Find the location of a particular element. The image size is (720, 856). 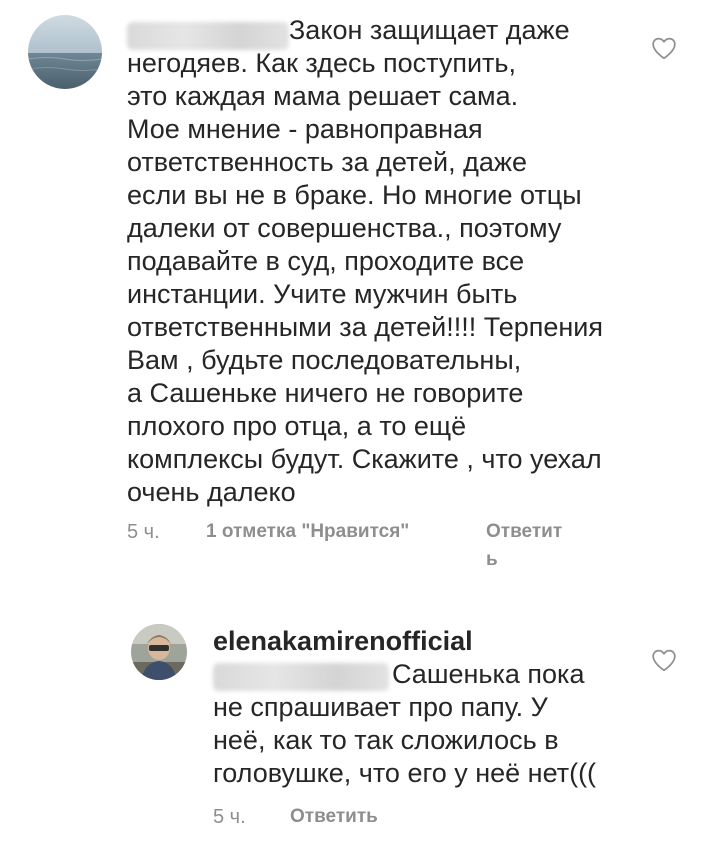

reply-button: Ответит ь is located at coordinates (536, 546).